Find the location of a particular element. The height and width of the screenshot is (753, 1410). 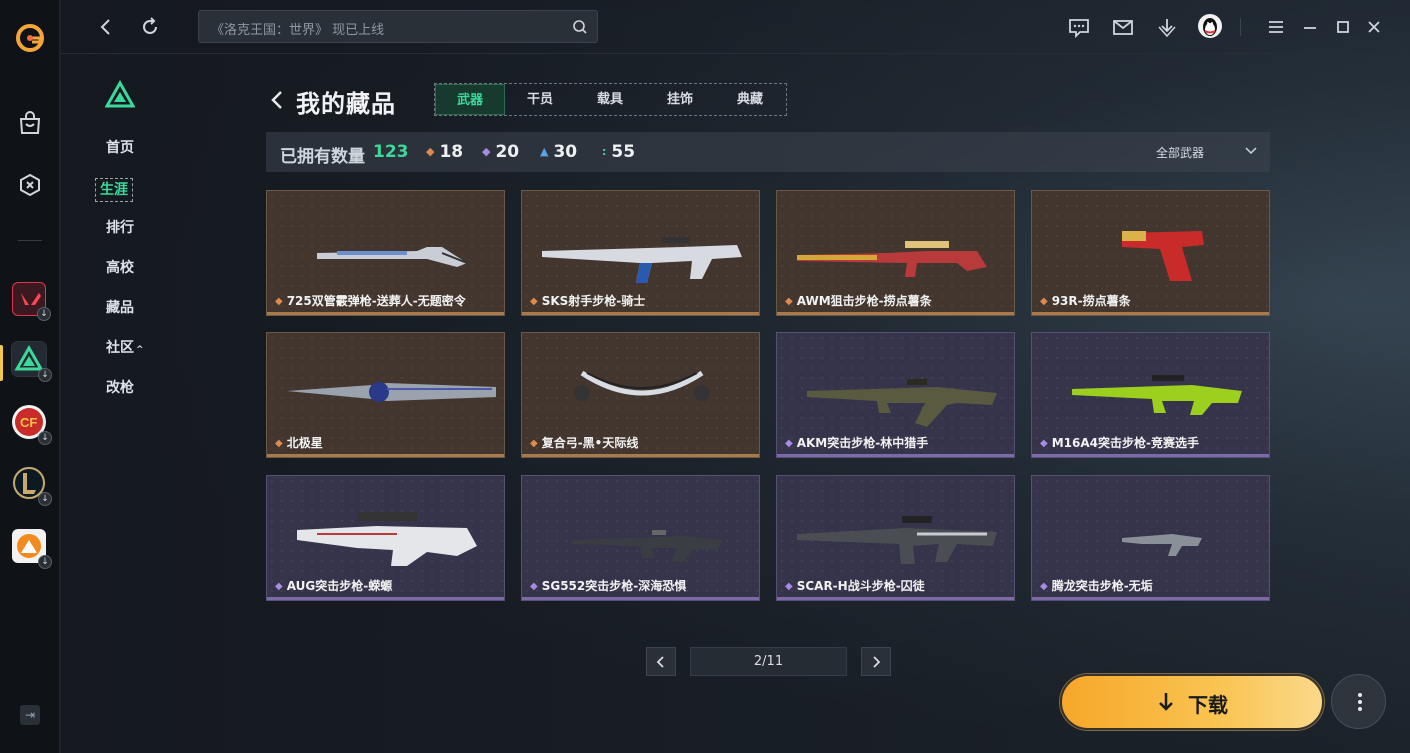

tab-operators: 干员 is located at coordinates (540, 99).